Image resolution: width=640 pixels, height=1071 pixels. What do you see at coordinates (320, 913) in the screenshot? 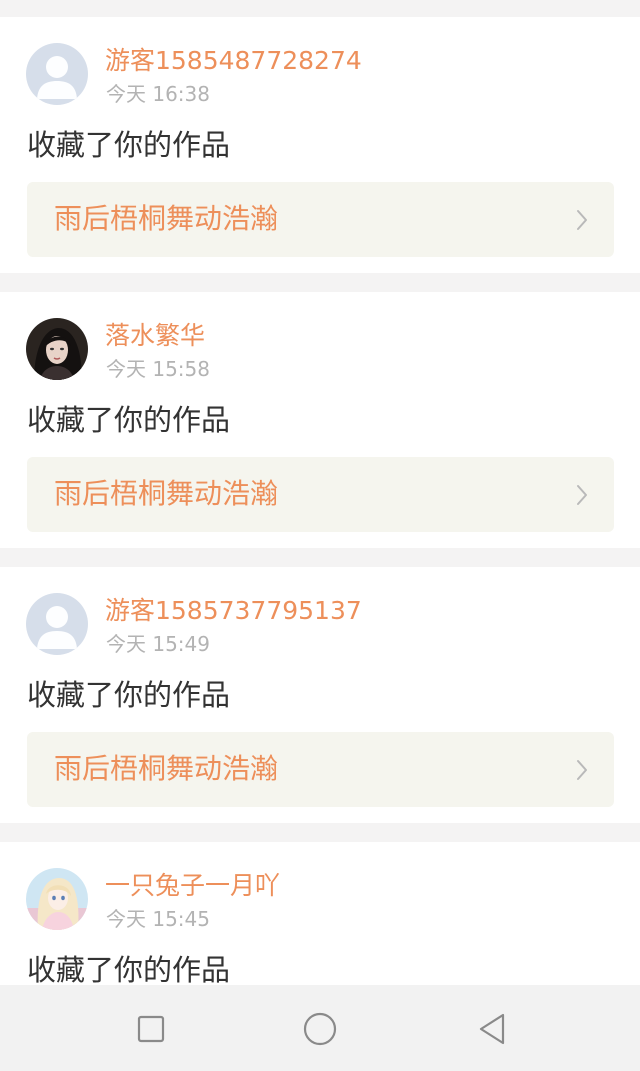
I see `notification-card: 一只兔子一月吖 今天 15:45 收藏了你的作品` at bounding box center [320, 913].